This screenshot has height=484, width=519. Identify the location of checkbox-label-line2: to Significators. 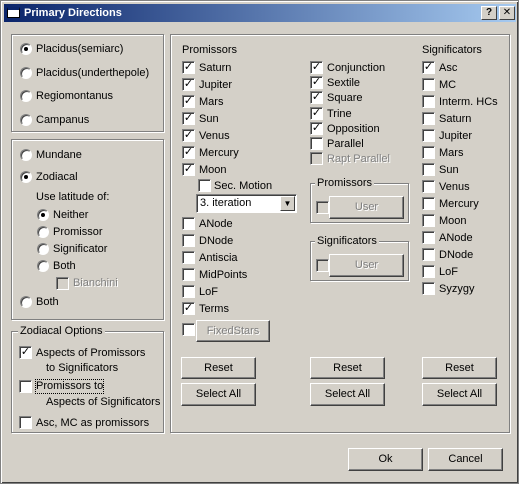
(82, 368).